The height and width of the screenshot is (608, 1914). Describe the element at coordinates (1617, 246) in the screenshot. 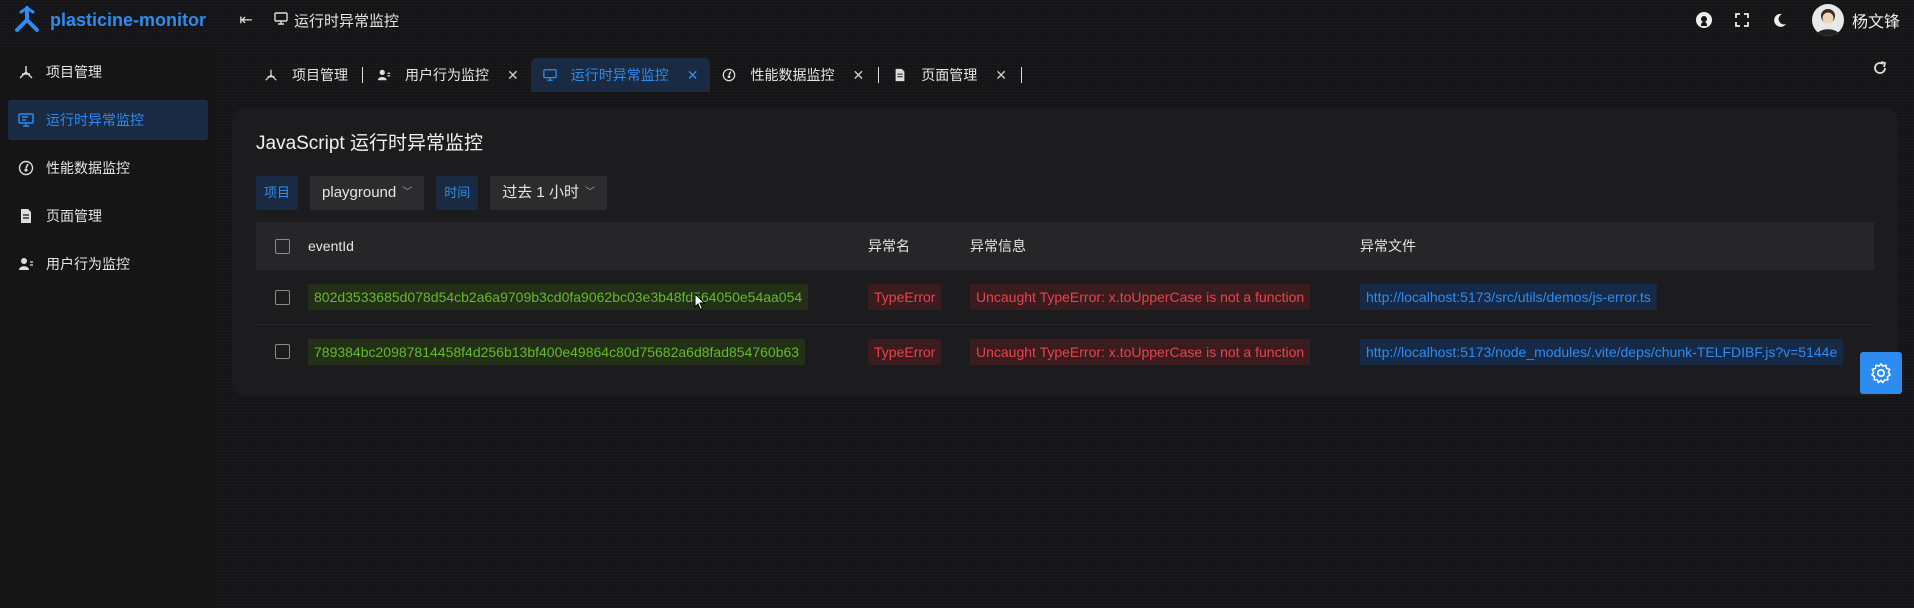

I see `column-header: 异常文件` at that location.